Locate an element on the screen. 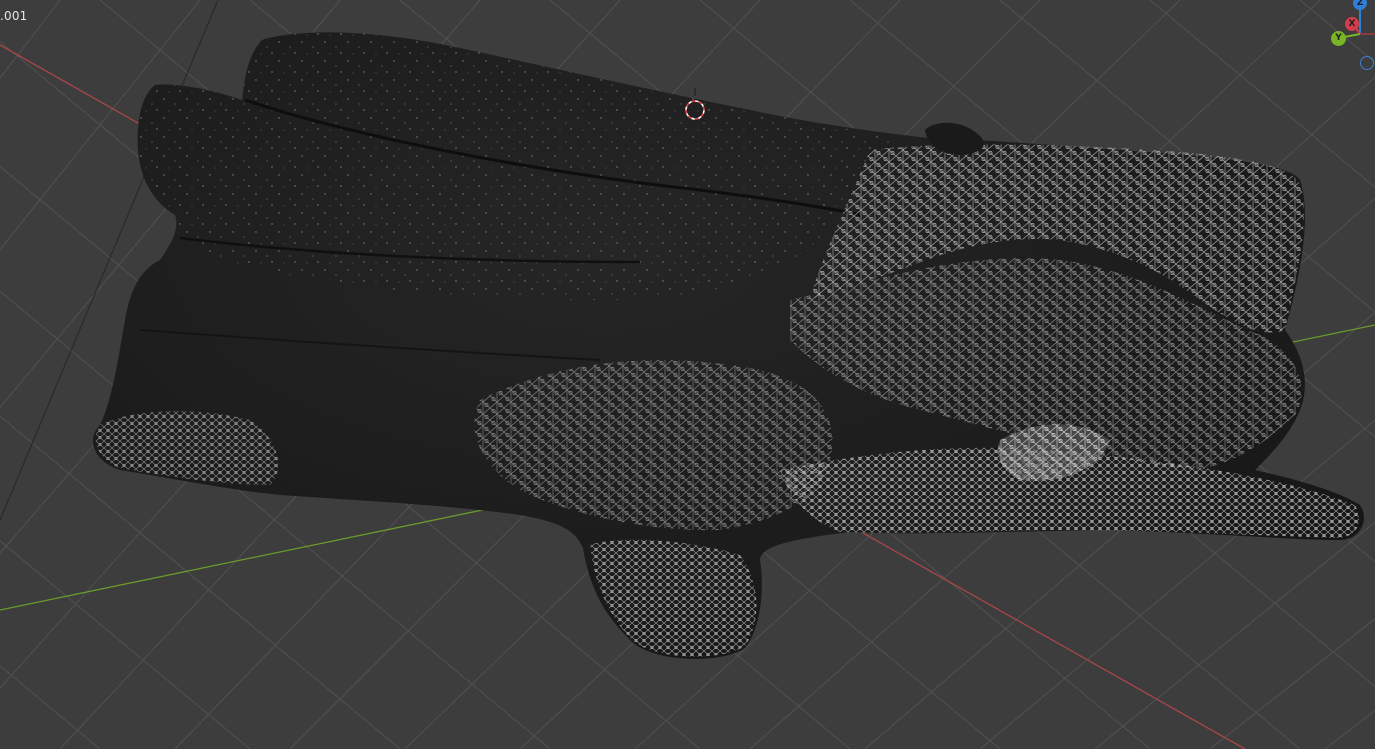  view-toggle-icon is located at coordinates (1367, 63).